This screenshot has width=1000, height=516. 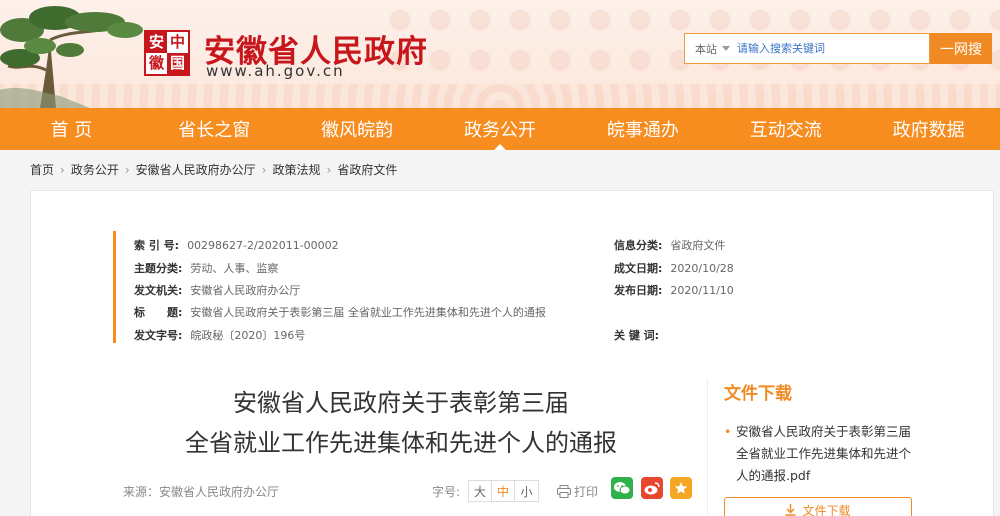 I want to click on meta-label: 发布日期:, so click(x=638, y=290).